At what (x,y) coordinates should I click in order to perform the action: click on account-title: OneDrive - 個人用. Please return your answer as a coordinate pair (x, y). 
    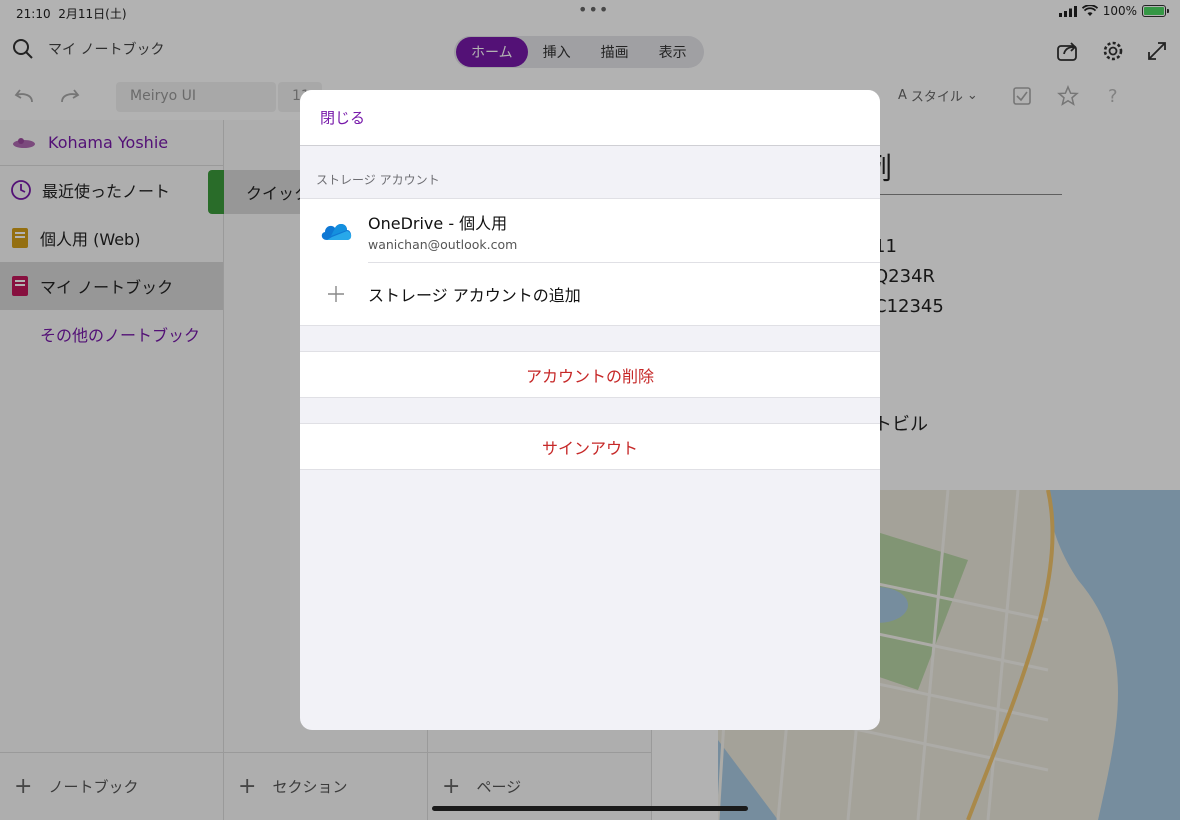
    Looking at the image, I should click on (438, 223).